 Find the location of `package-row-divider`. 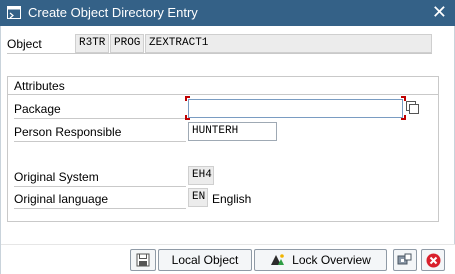

package-row-divider is located at coordinates (100, 118).